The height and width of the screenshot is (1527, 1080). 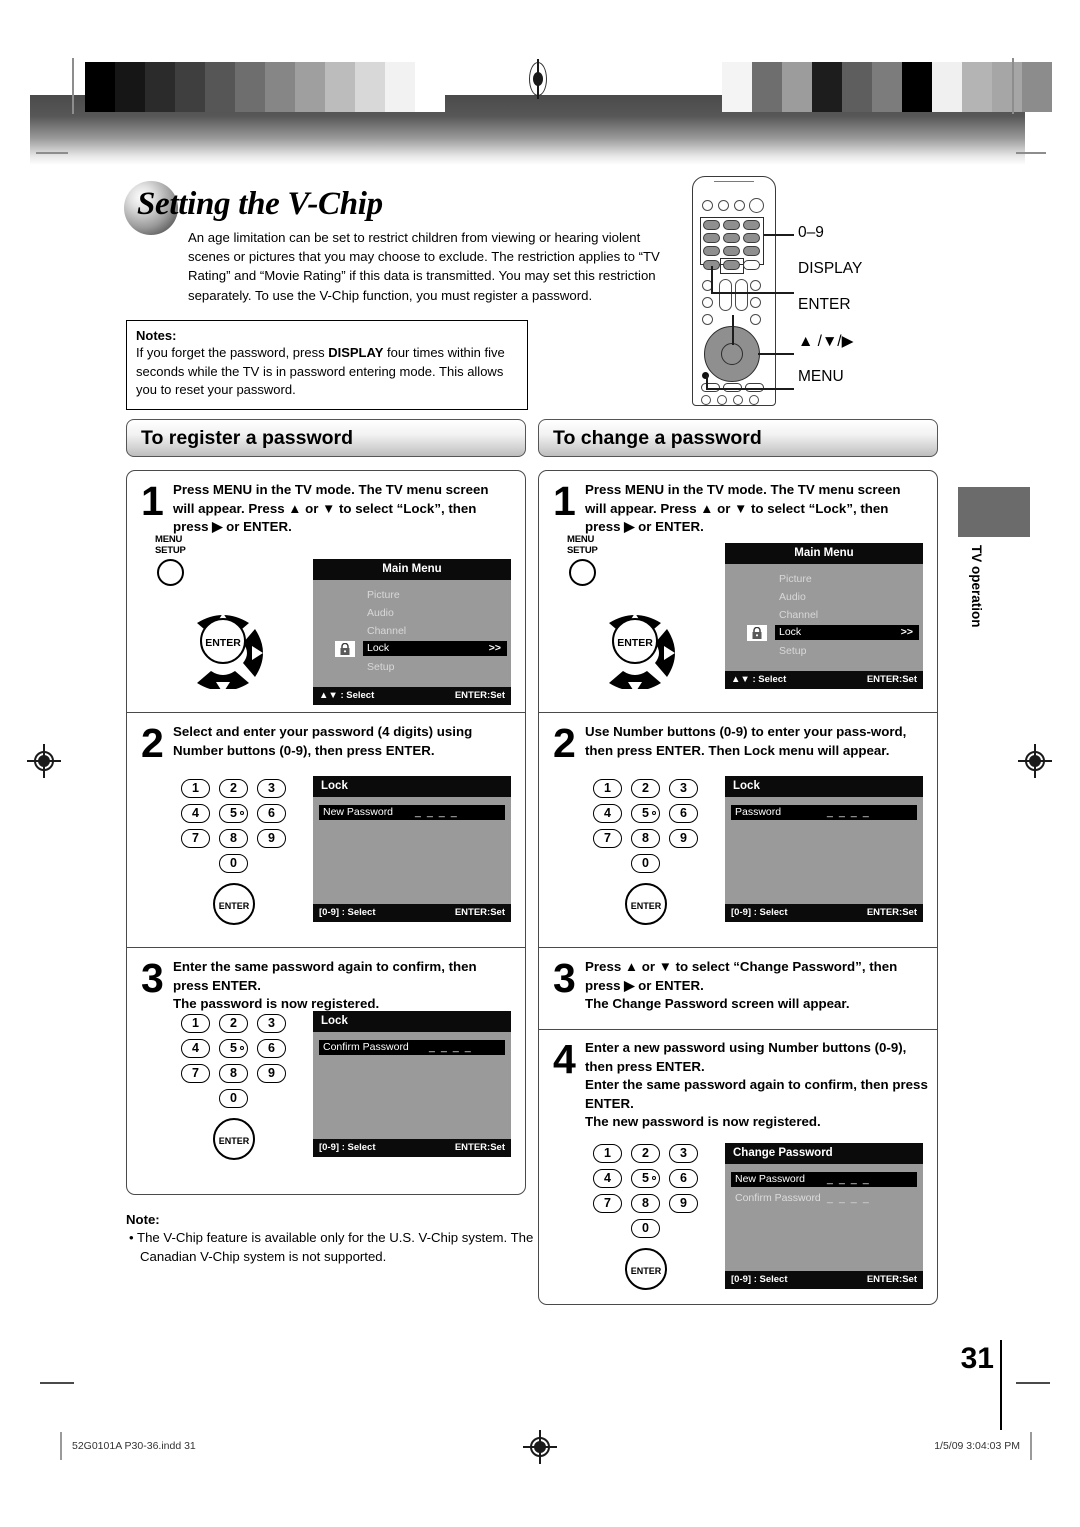 What do you see at coordinates (752, 293) in the screenshot?
I see `callout-leader-display-h` at bounding box center [752, 293].